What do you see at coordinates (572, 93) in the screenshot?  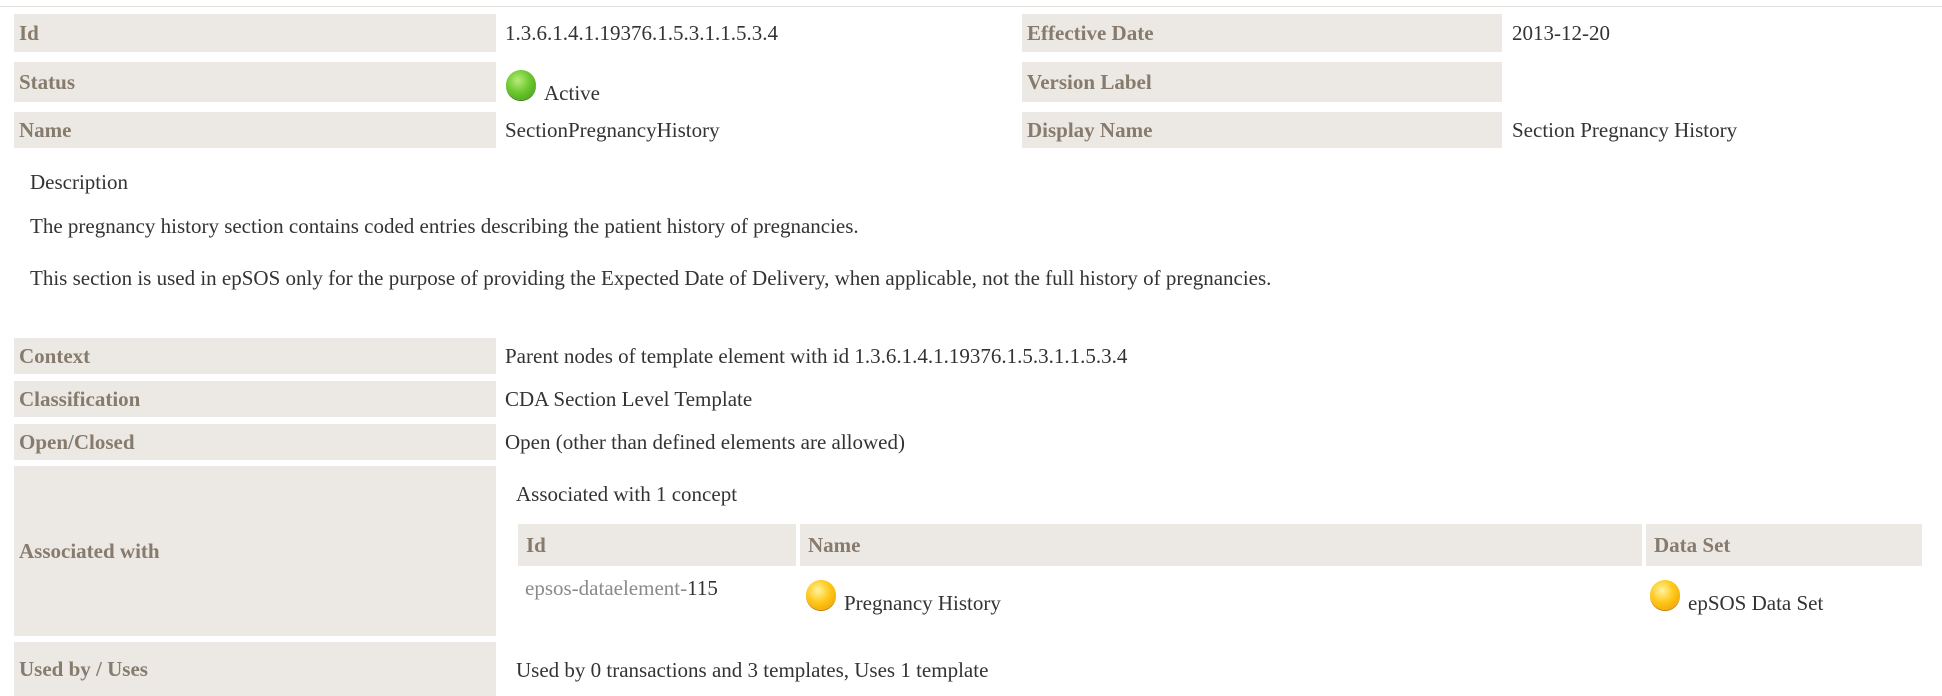 I see `status-text: Active` at bounding box center [572, 93].